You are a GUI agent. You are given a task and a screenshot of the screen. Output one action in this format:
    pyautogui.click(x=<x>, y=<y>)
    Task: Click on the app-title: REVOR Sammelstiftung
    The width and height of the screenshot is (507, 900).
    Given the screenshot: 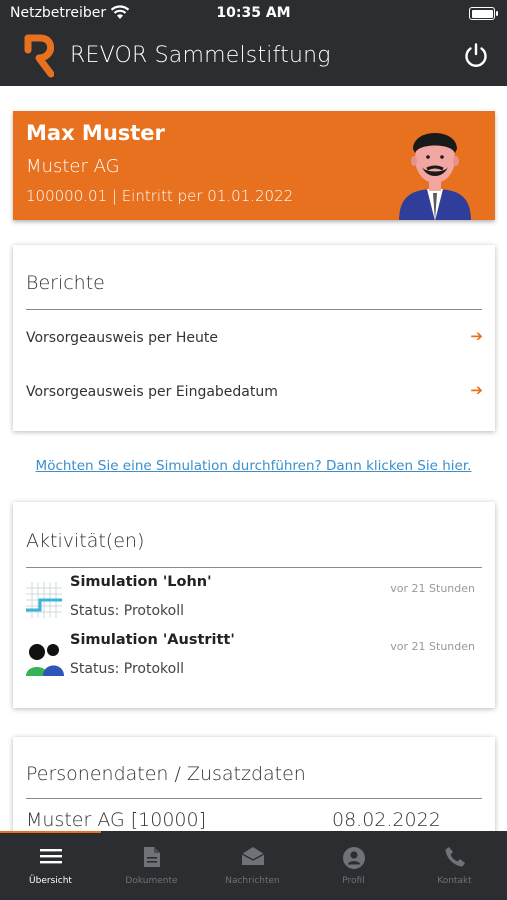 What is the action you would take?
    pyautogui.click(x=200, y=55)
    